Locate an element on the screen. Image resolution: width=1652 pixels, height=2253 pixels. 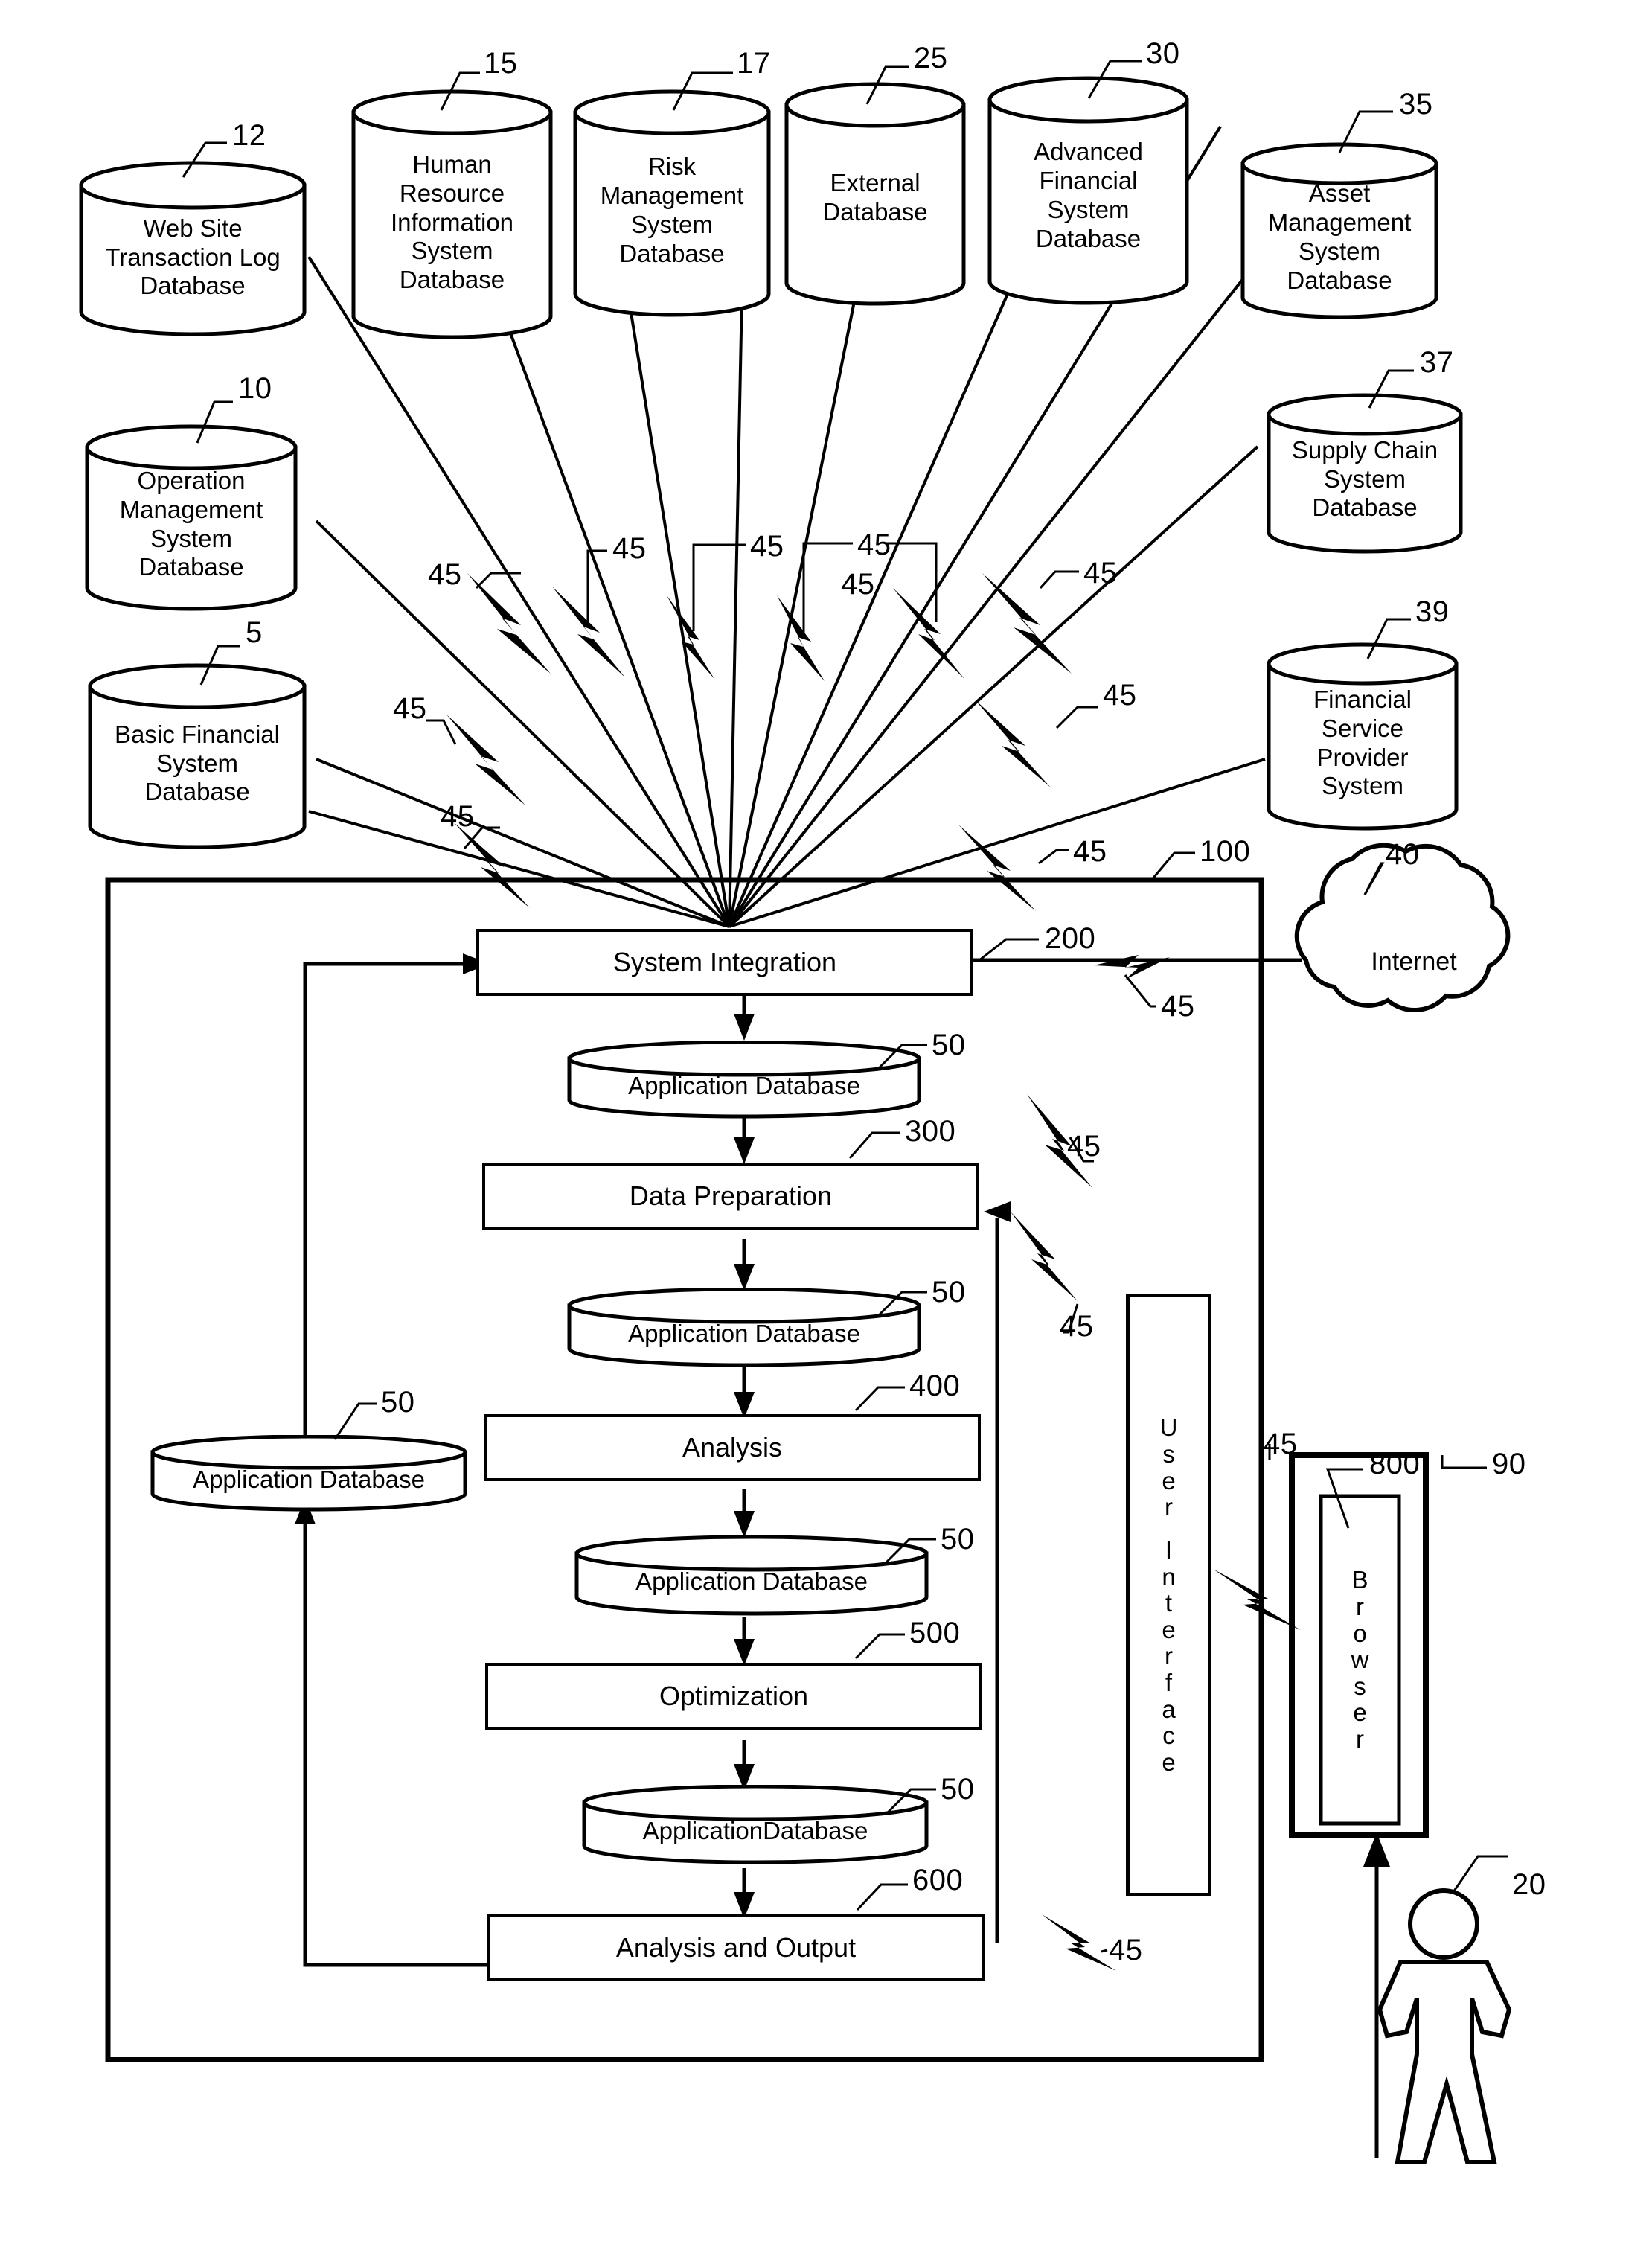
browser-letter: s is located at coordinates (1360, 1686).